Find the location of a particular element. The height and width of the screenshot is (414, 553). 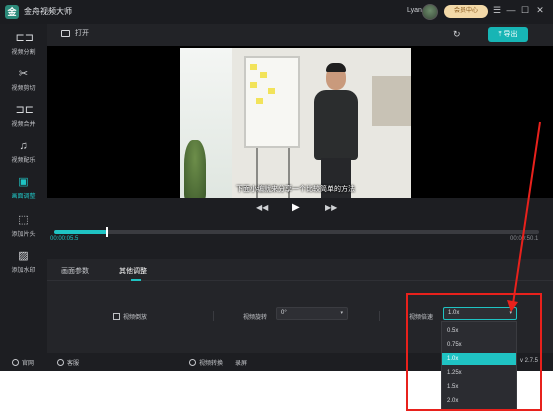

annotation-arrow is located at coordinates (524, 216).